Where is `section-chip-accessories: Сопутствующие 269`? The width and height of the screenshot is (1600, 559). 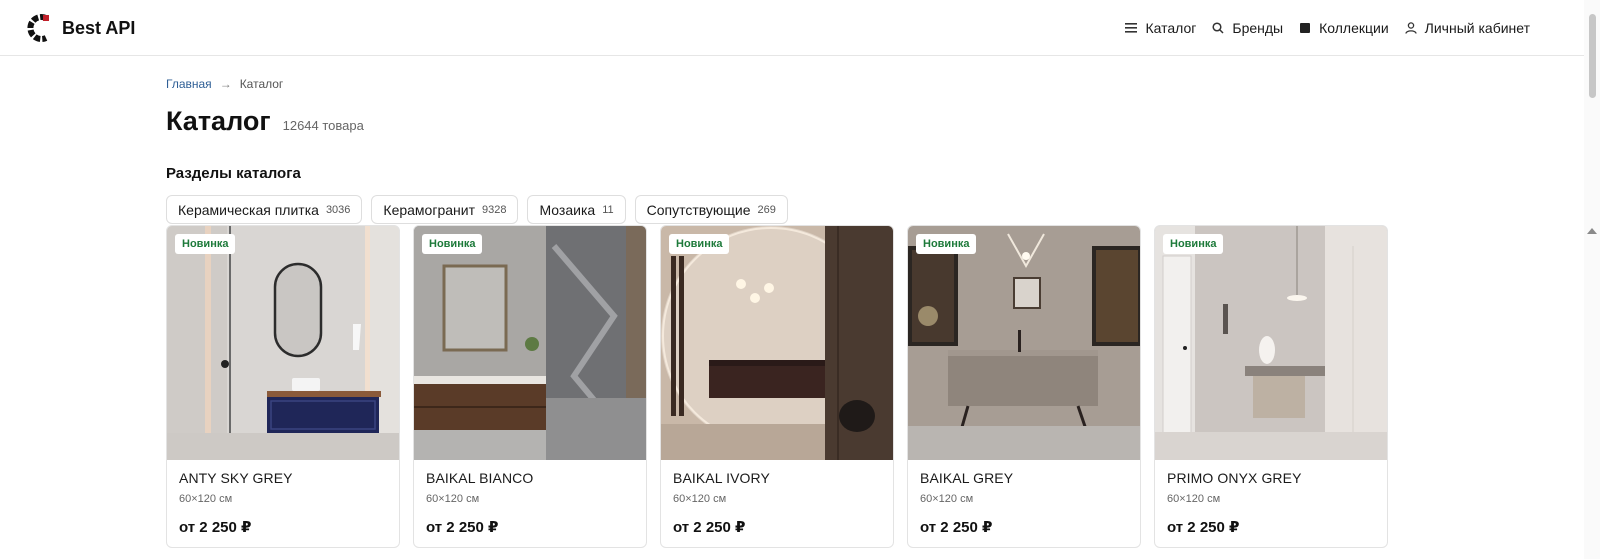 section-chip-accessories: Сопутствующие 269 is located at coordinates (711, 209).